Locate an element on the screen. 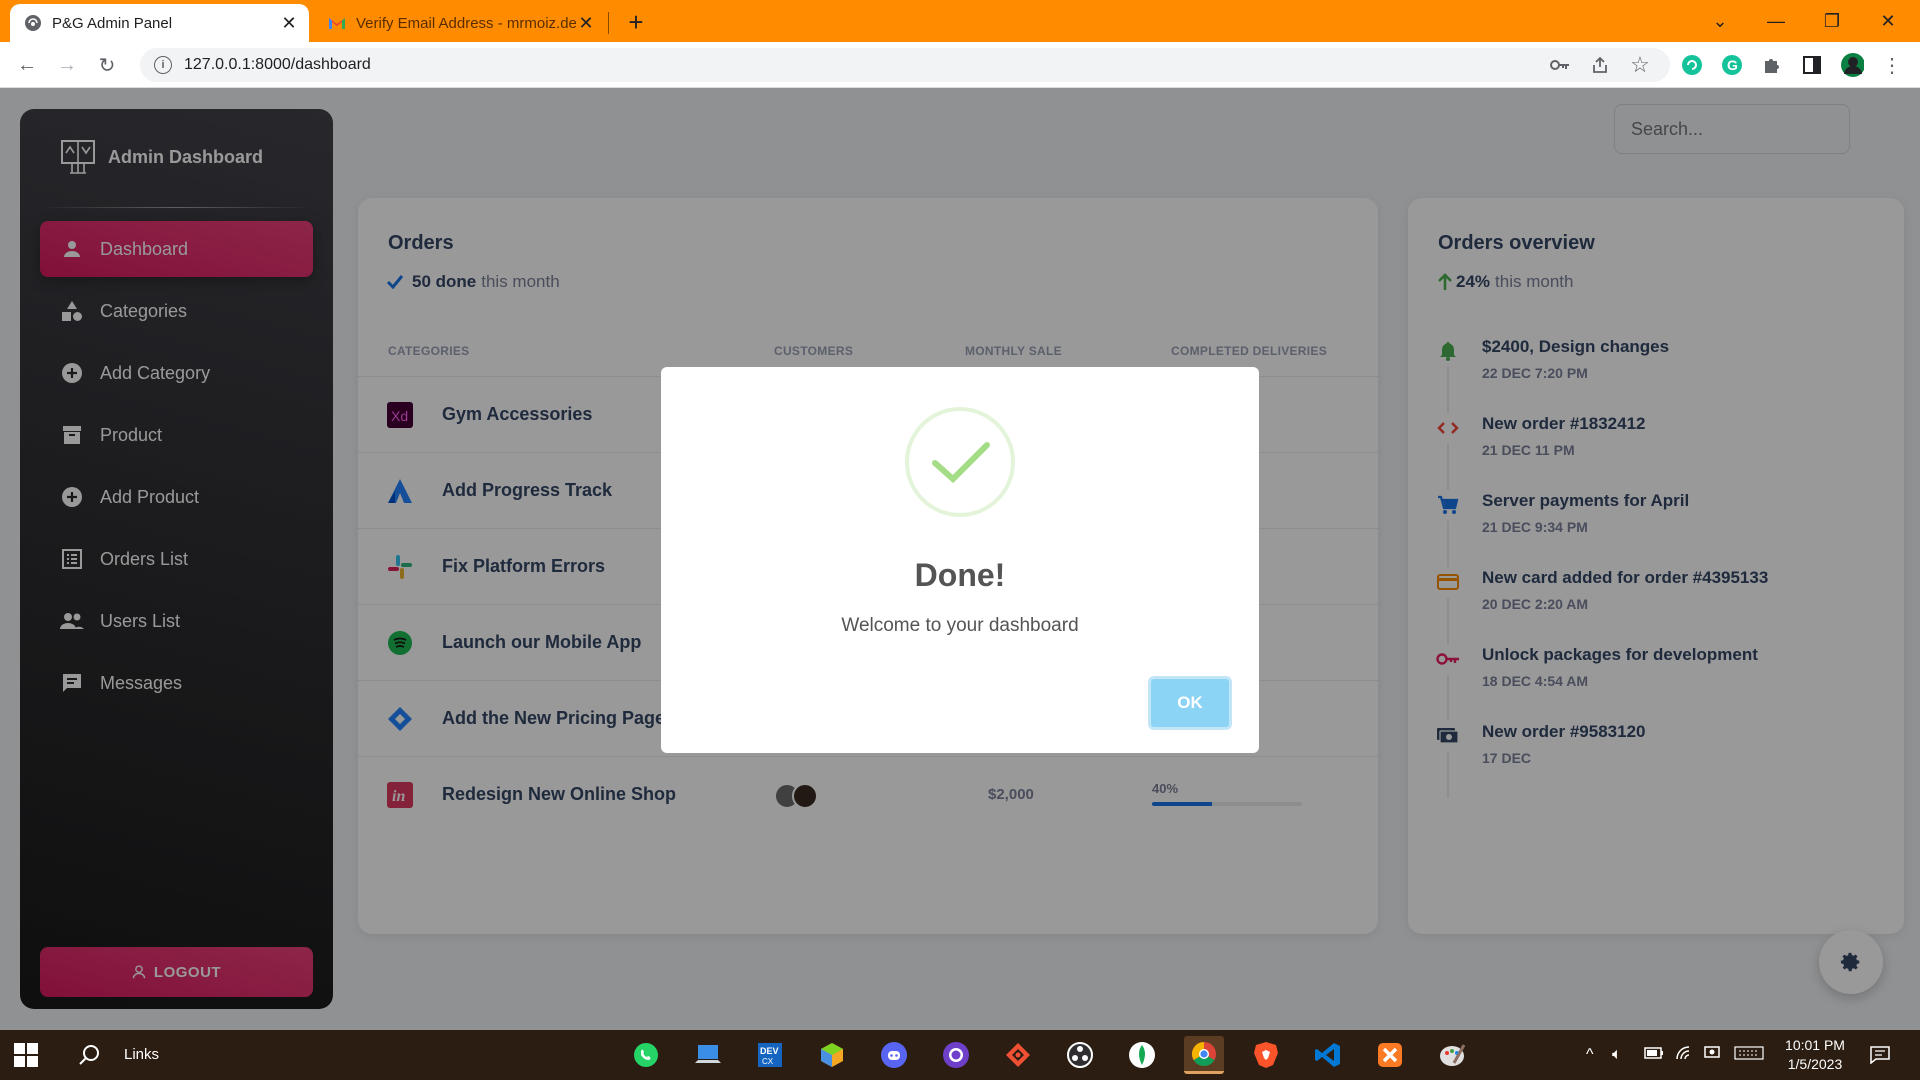 The image size is (1920, 1080). devcx-icon: DEV CX is located at coordinates (770, 1055).